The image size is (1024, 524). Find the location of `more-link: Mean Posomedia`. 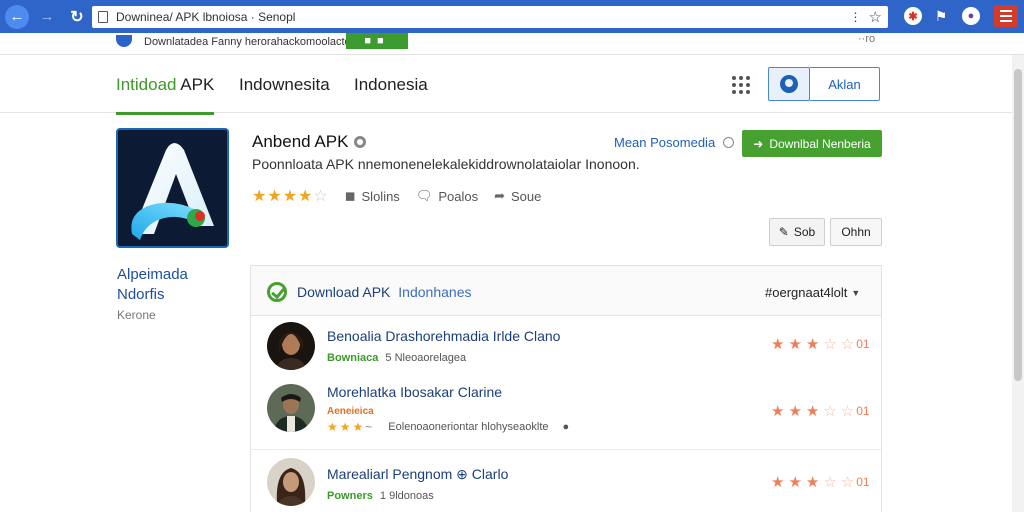

more-link: Mean Posomedia is located at coordinates (674, 142).